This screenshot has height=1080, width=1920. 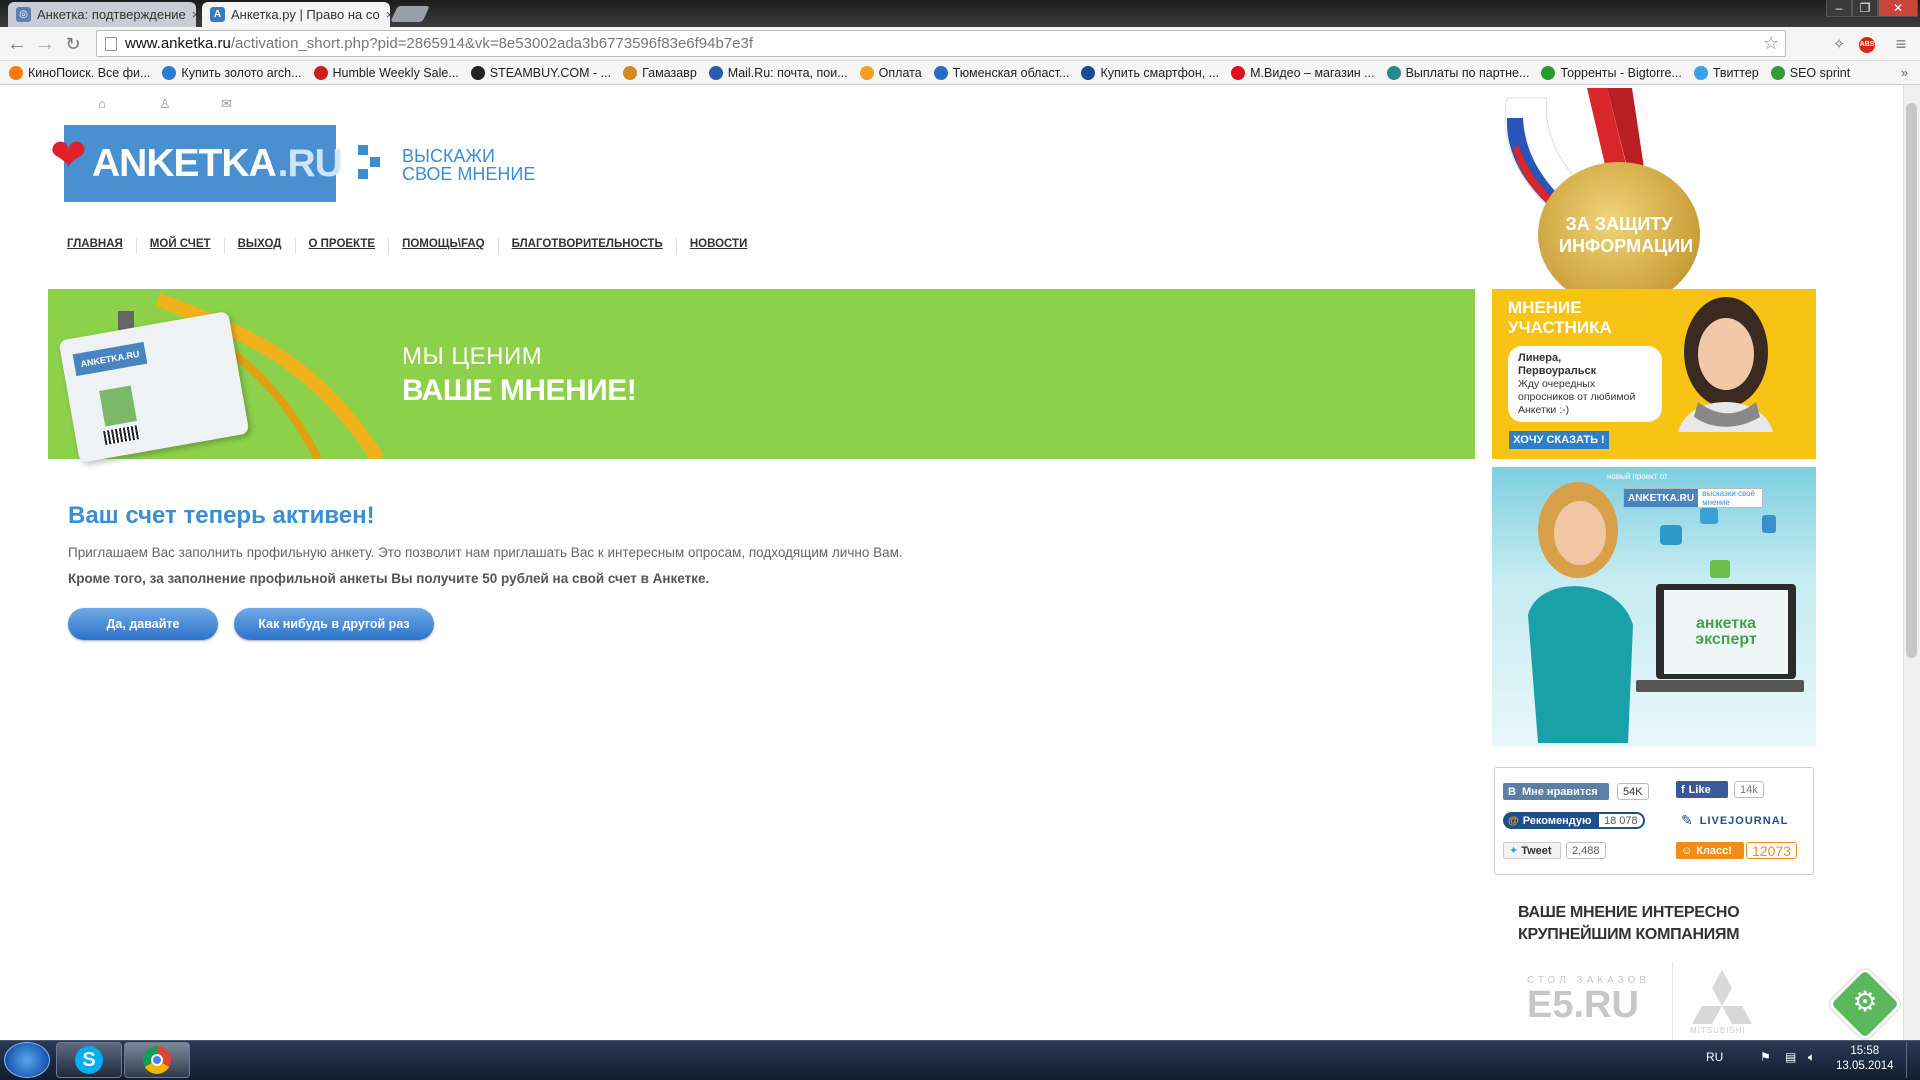 What do you see at coordinates (226, 104) in the screenshot?
I see `mail-icon: ✉` at bounding box center [226, 104].